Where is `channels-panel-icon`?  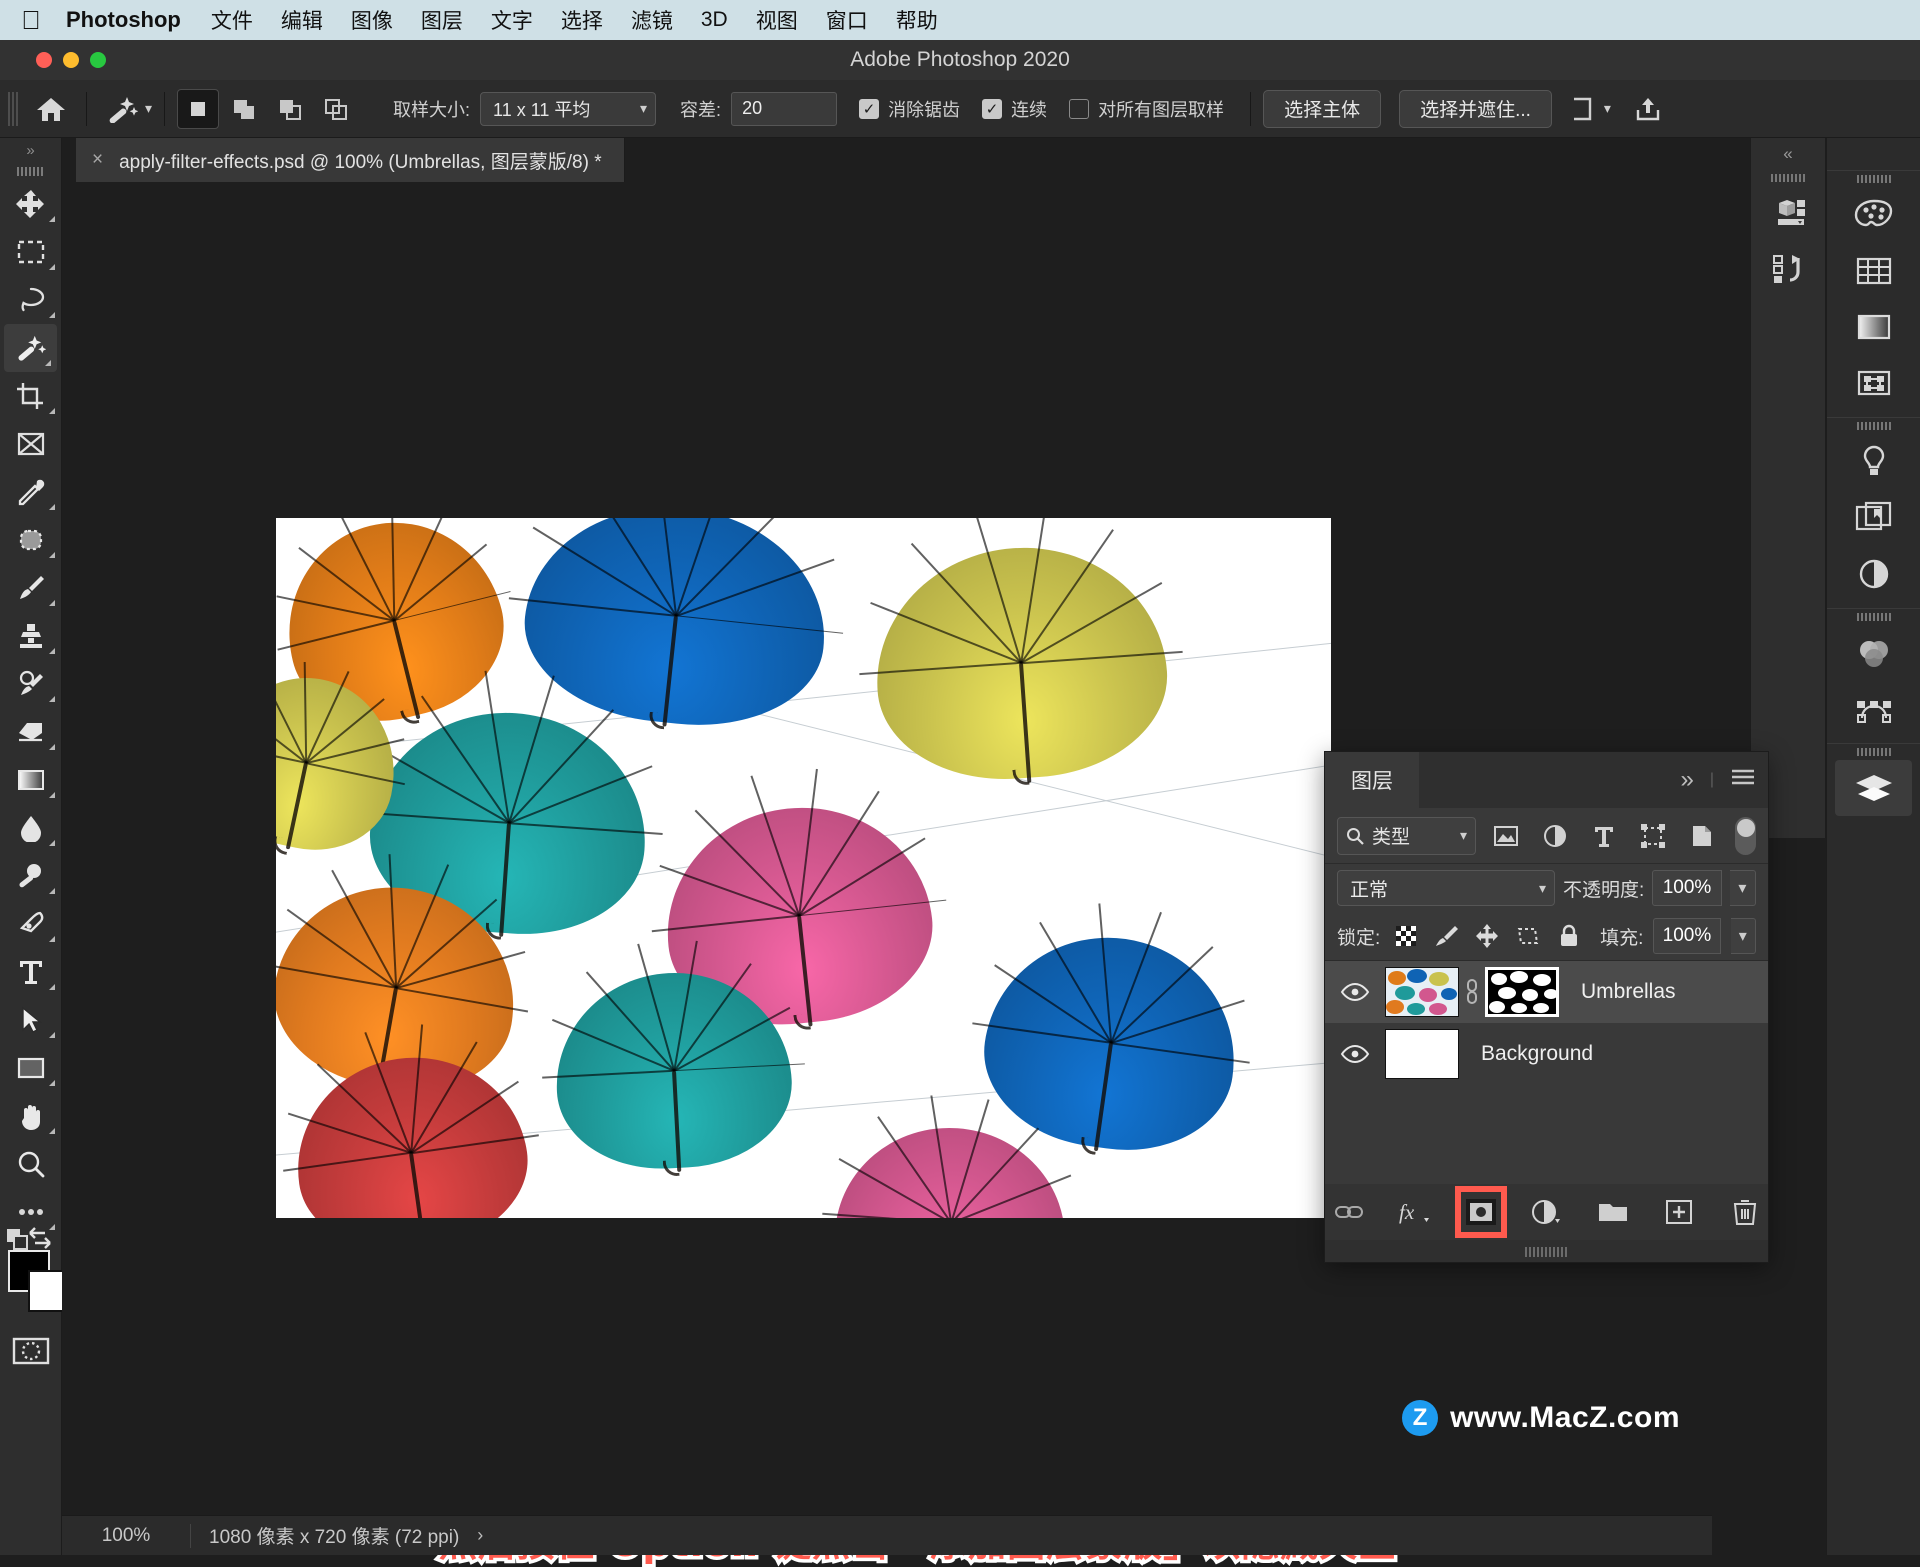
channels-panel-icon is located at coordinates (1873, 653).